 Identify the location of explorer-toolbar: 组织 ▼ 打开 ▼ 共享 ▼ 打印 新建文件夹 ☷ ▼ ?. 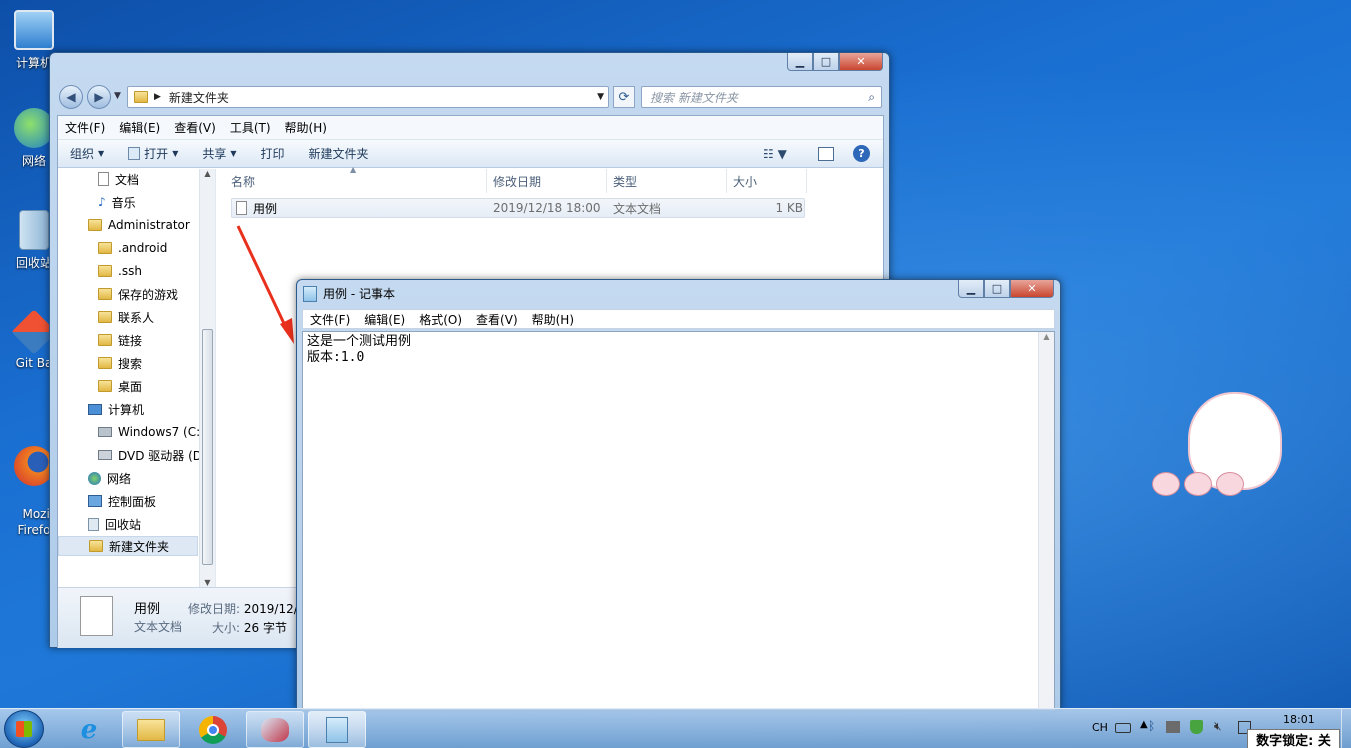
(470, 154).